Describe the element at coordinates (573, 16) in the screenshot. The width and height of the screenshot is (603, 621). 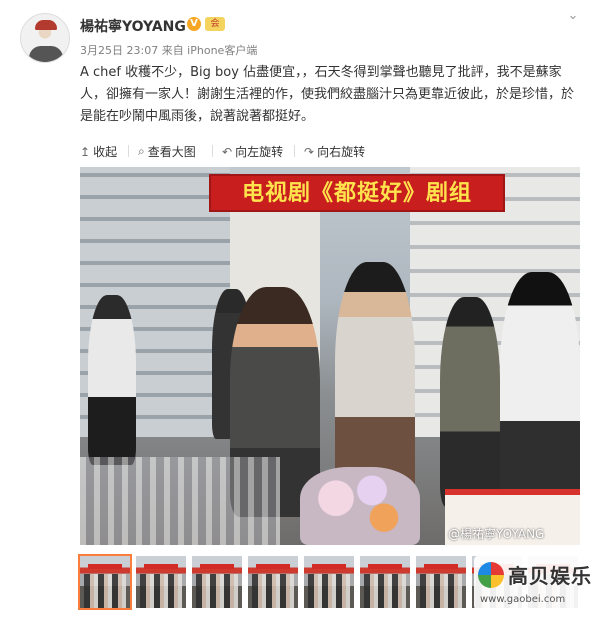
I see `chevron-down-icon: ⌄` at that location.